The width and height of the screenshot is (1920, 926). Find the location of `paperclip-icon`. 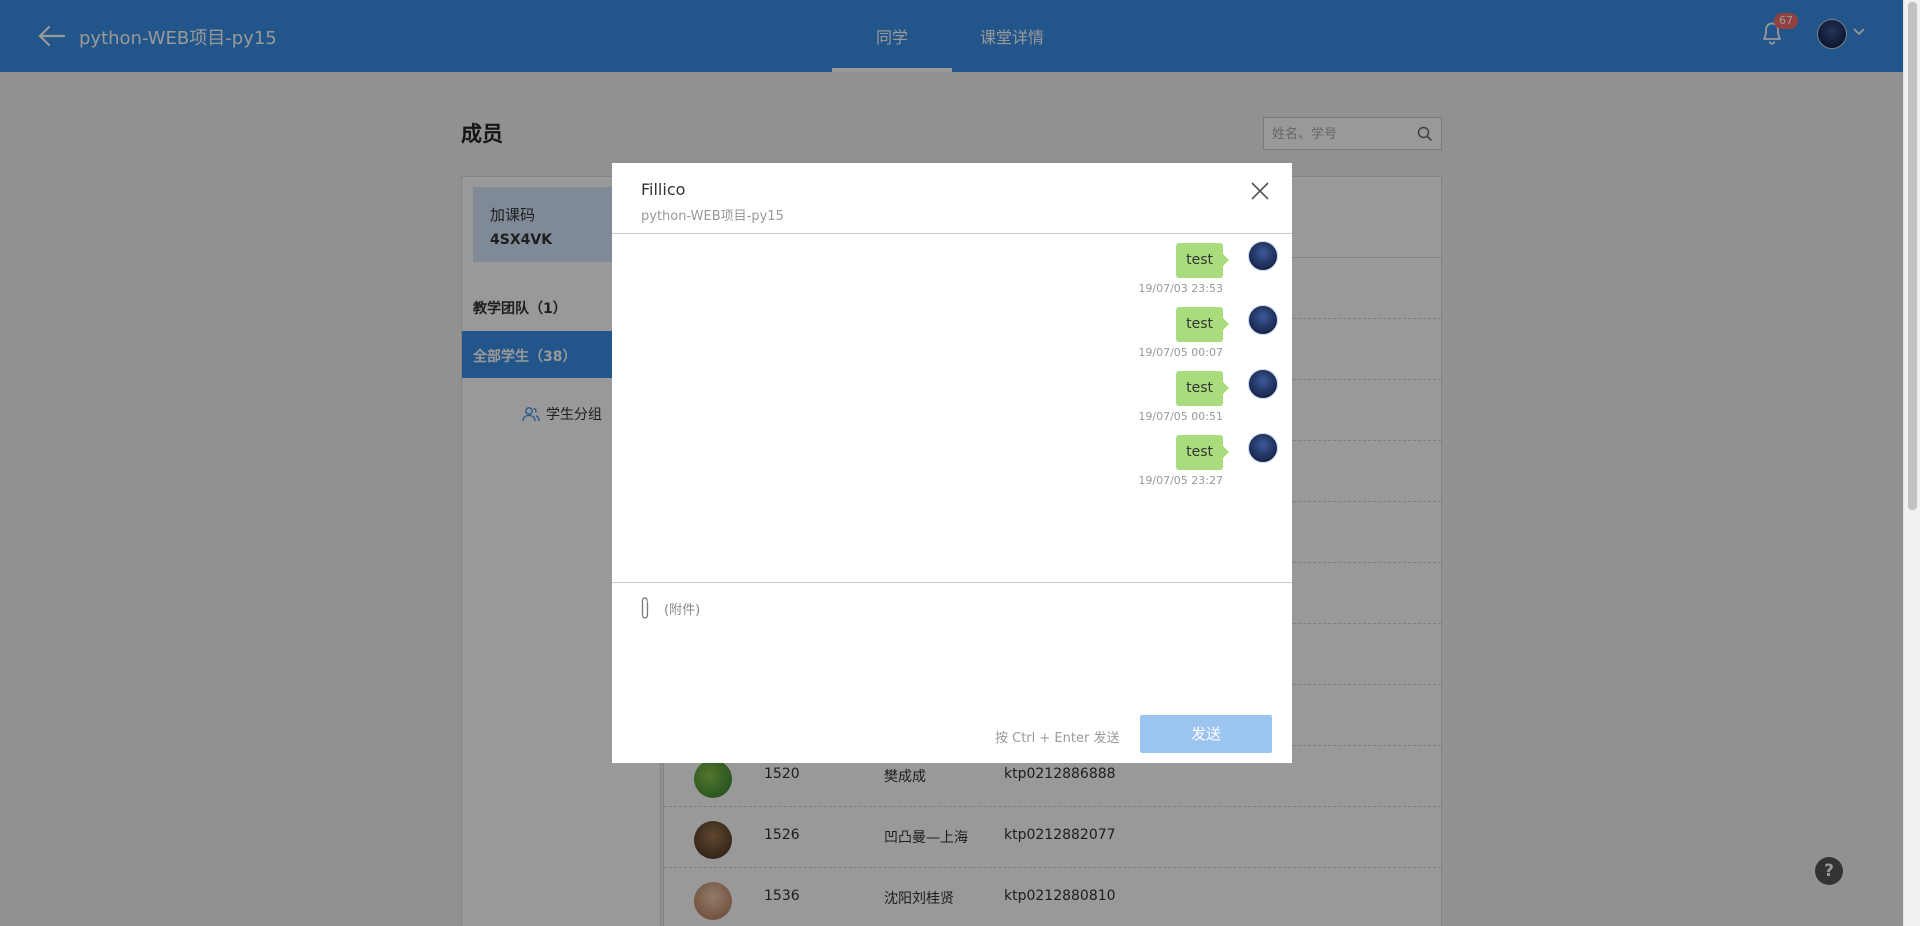

paperclip-icon is located at coordinates (645, 608).